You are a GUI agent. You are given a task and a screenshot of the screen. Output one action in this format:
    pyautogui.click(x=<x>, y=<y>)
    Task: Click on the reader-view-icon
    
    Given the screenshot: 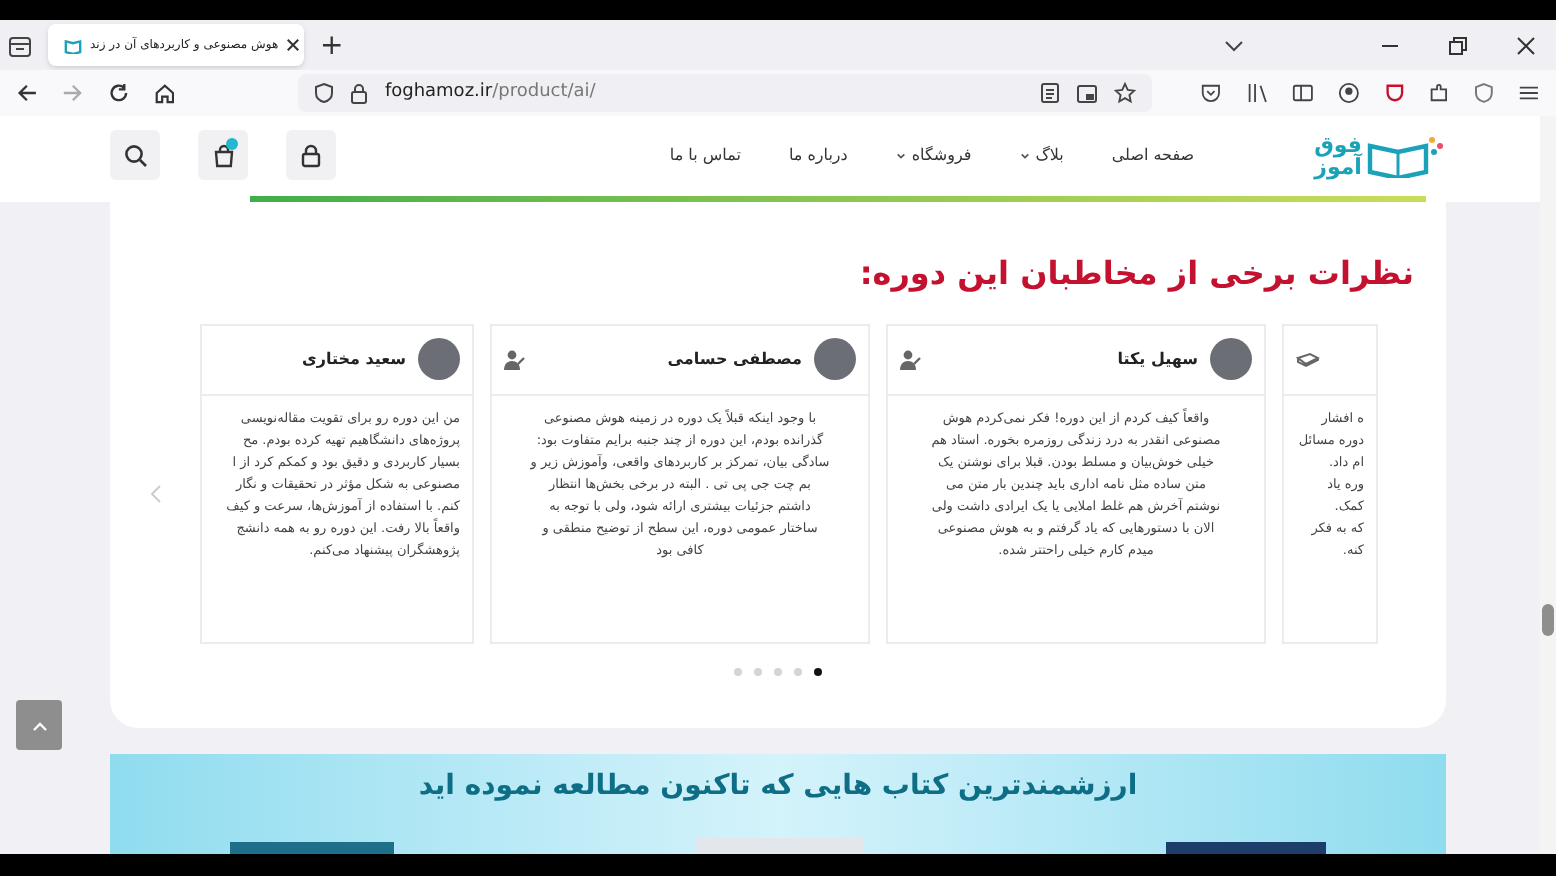 What is the action you would take?
    pyautogui.click(x=1050, y=93)
    